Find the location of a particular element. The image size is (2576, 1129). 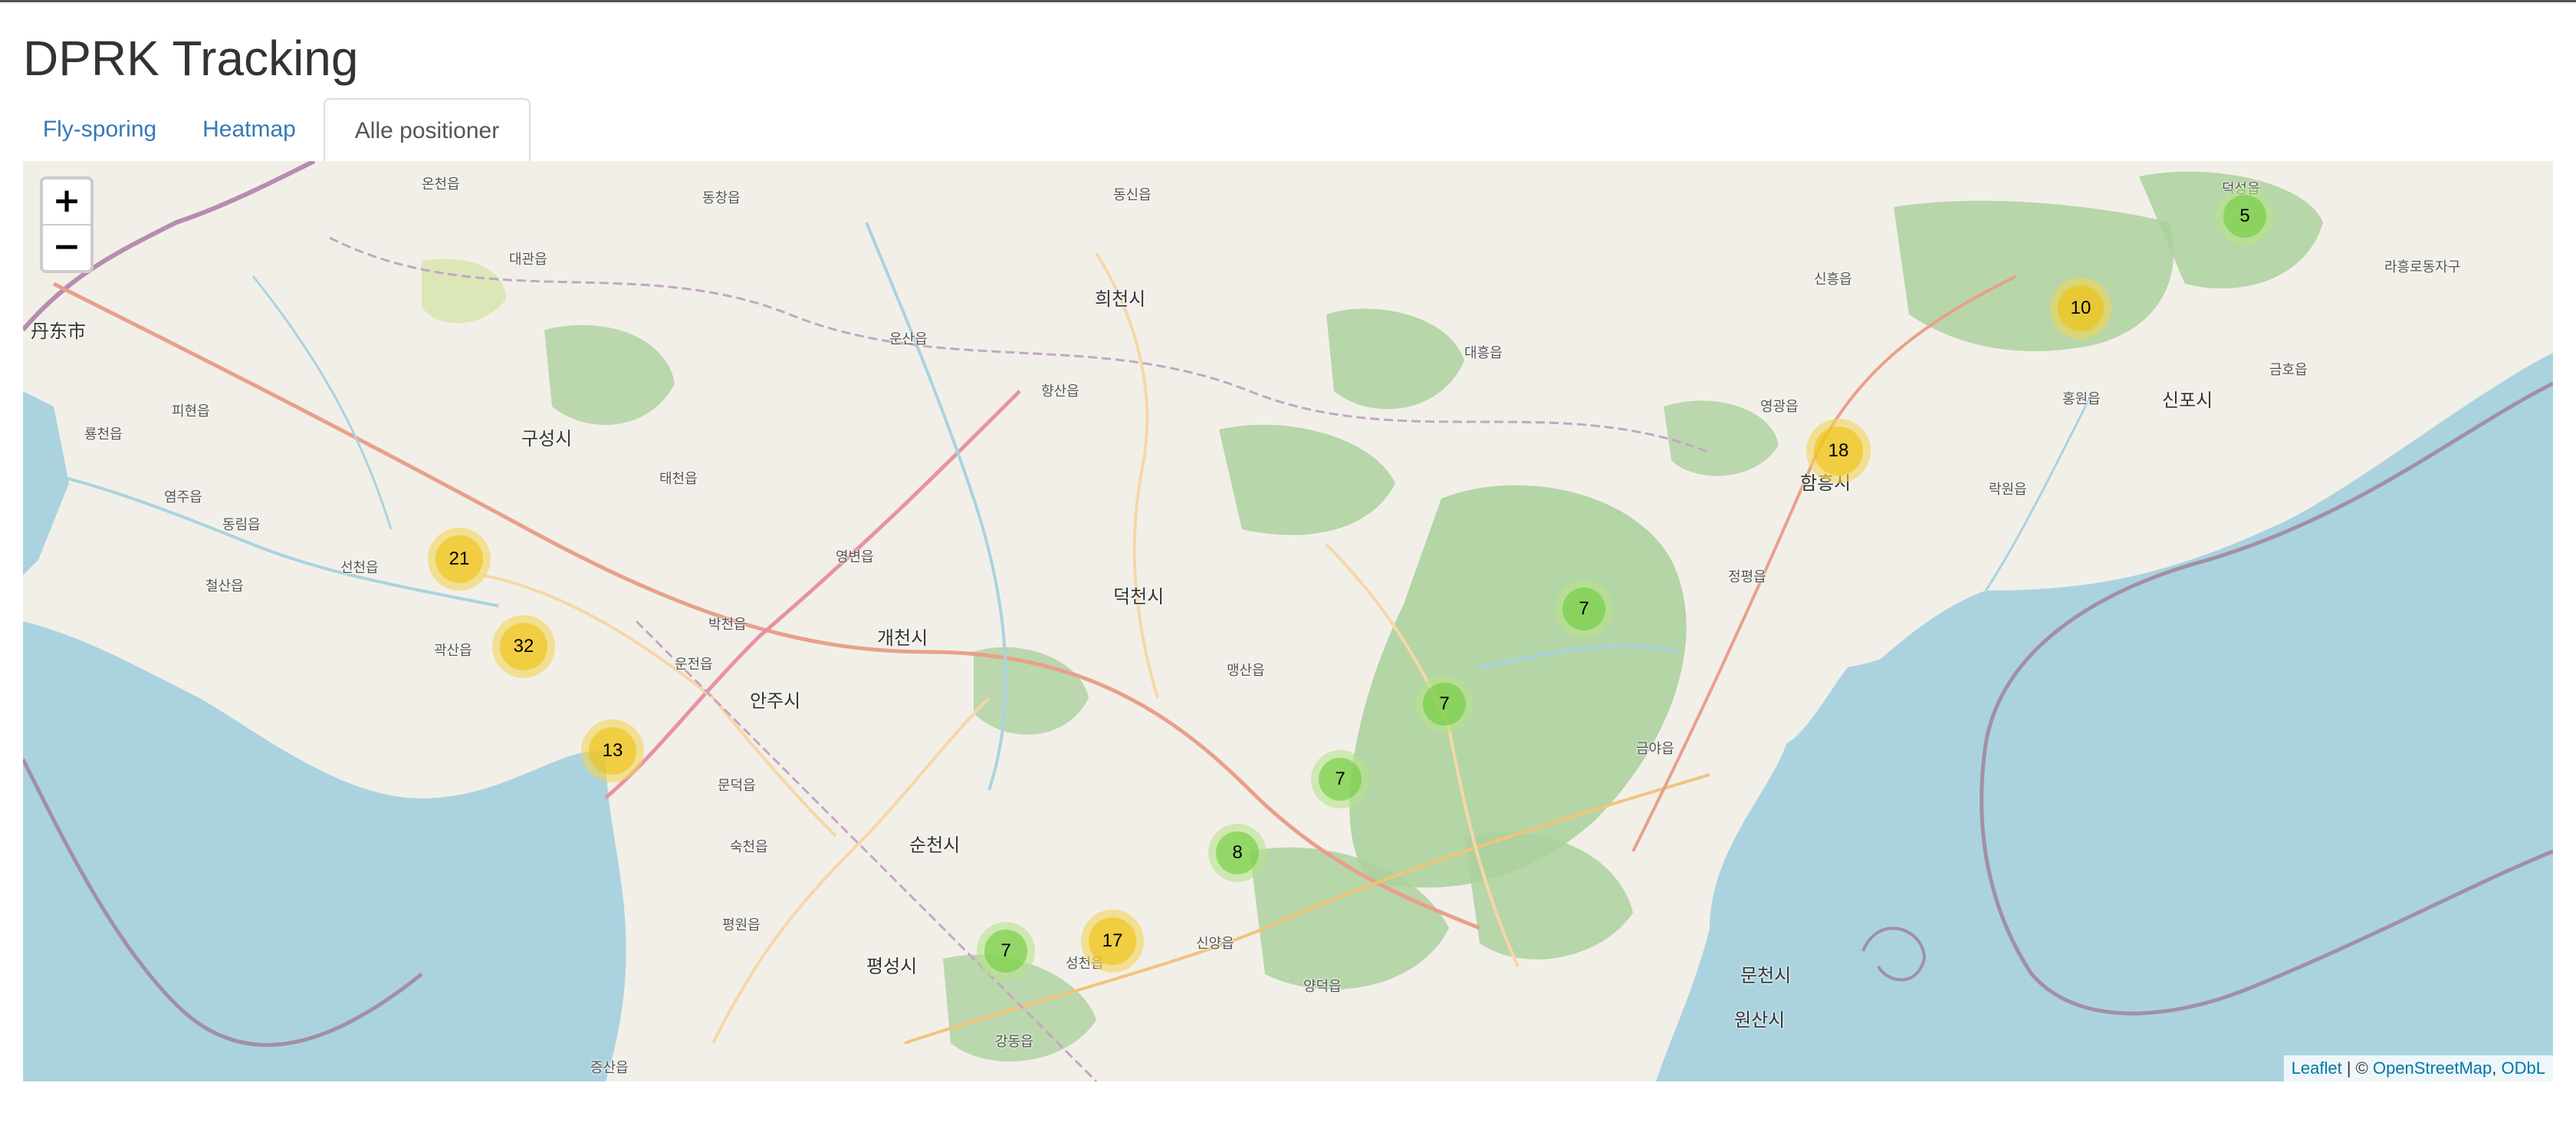

place-label: 운전읍 is located at coordinates (694, 665).